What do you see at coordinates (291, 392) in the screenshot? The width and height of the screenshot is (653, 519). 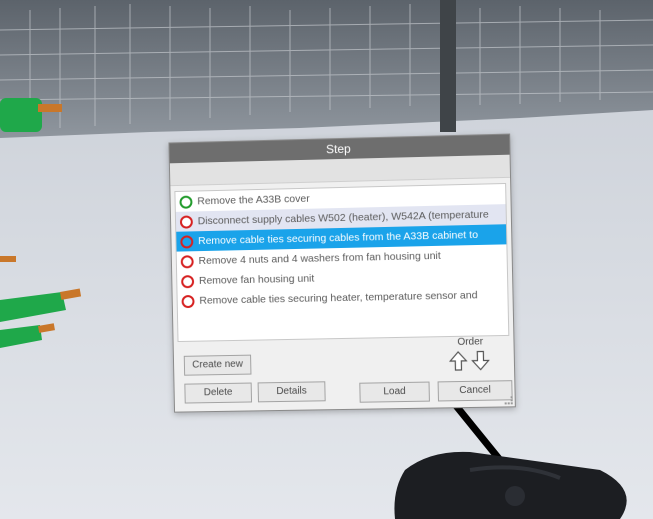 I see `details-button: Details` at bounding box center [291, 392].